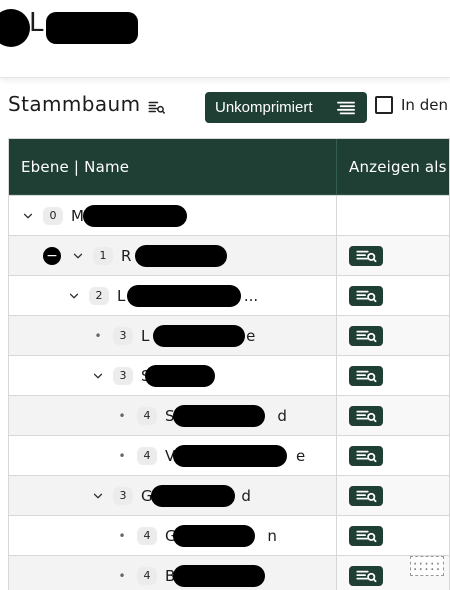 This screenshot has height=590, width=450. I want to click on table-row: 0 M r, so click(229, 215).